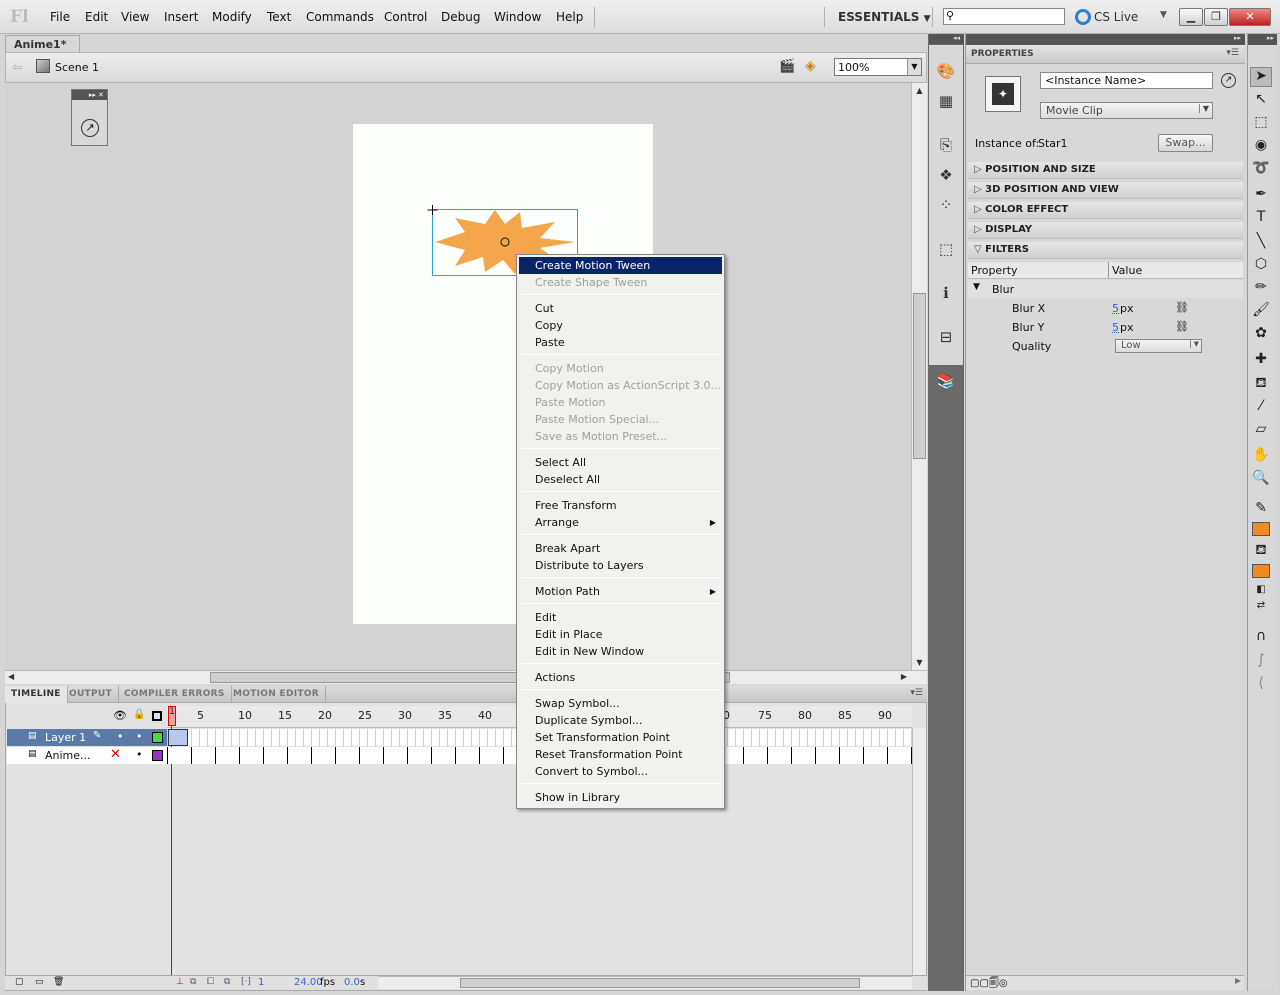  I want to click on menu-help: Help, so click(569, 17).